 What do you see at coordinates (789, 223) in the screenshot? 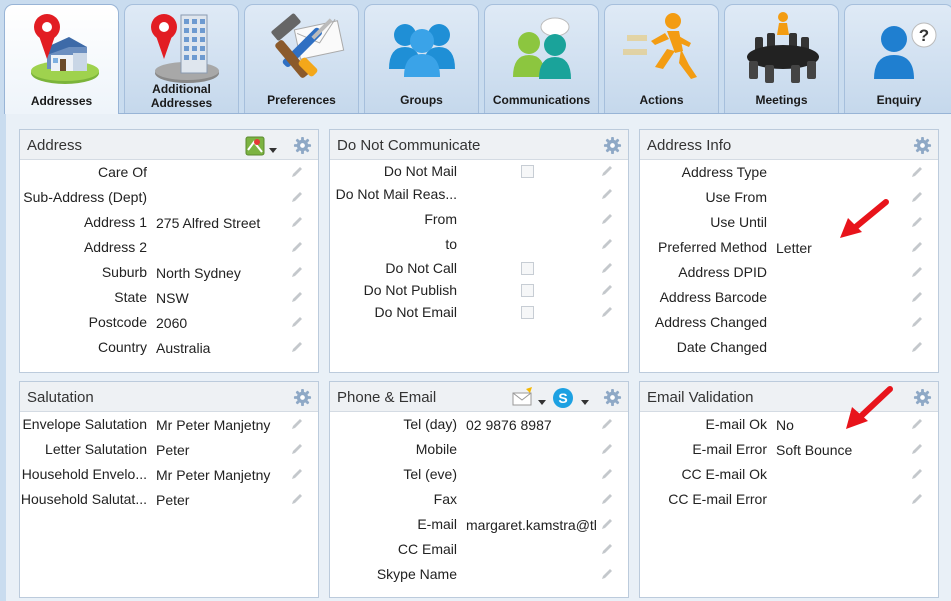
I see `field-use-until: Use Until` at bounding box center [789, 223].